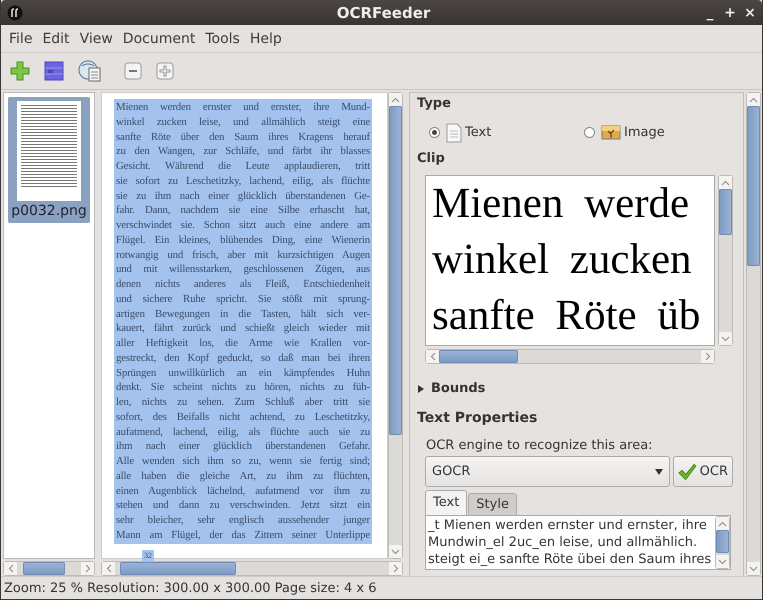 This screenshot has height=600, width=763. Describe the element at coordinates (431, 158) in the screenshot. I see `section-heading: Clip` at that location.